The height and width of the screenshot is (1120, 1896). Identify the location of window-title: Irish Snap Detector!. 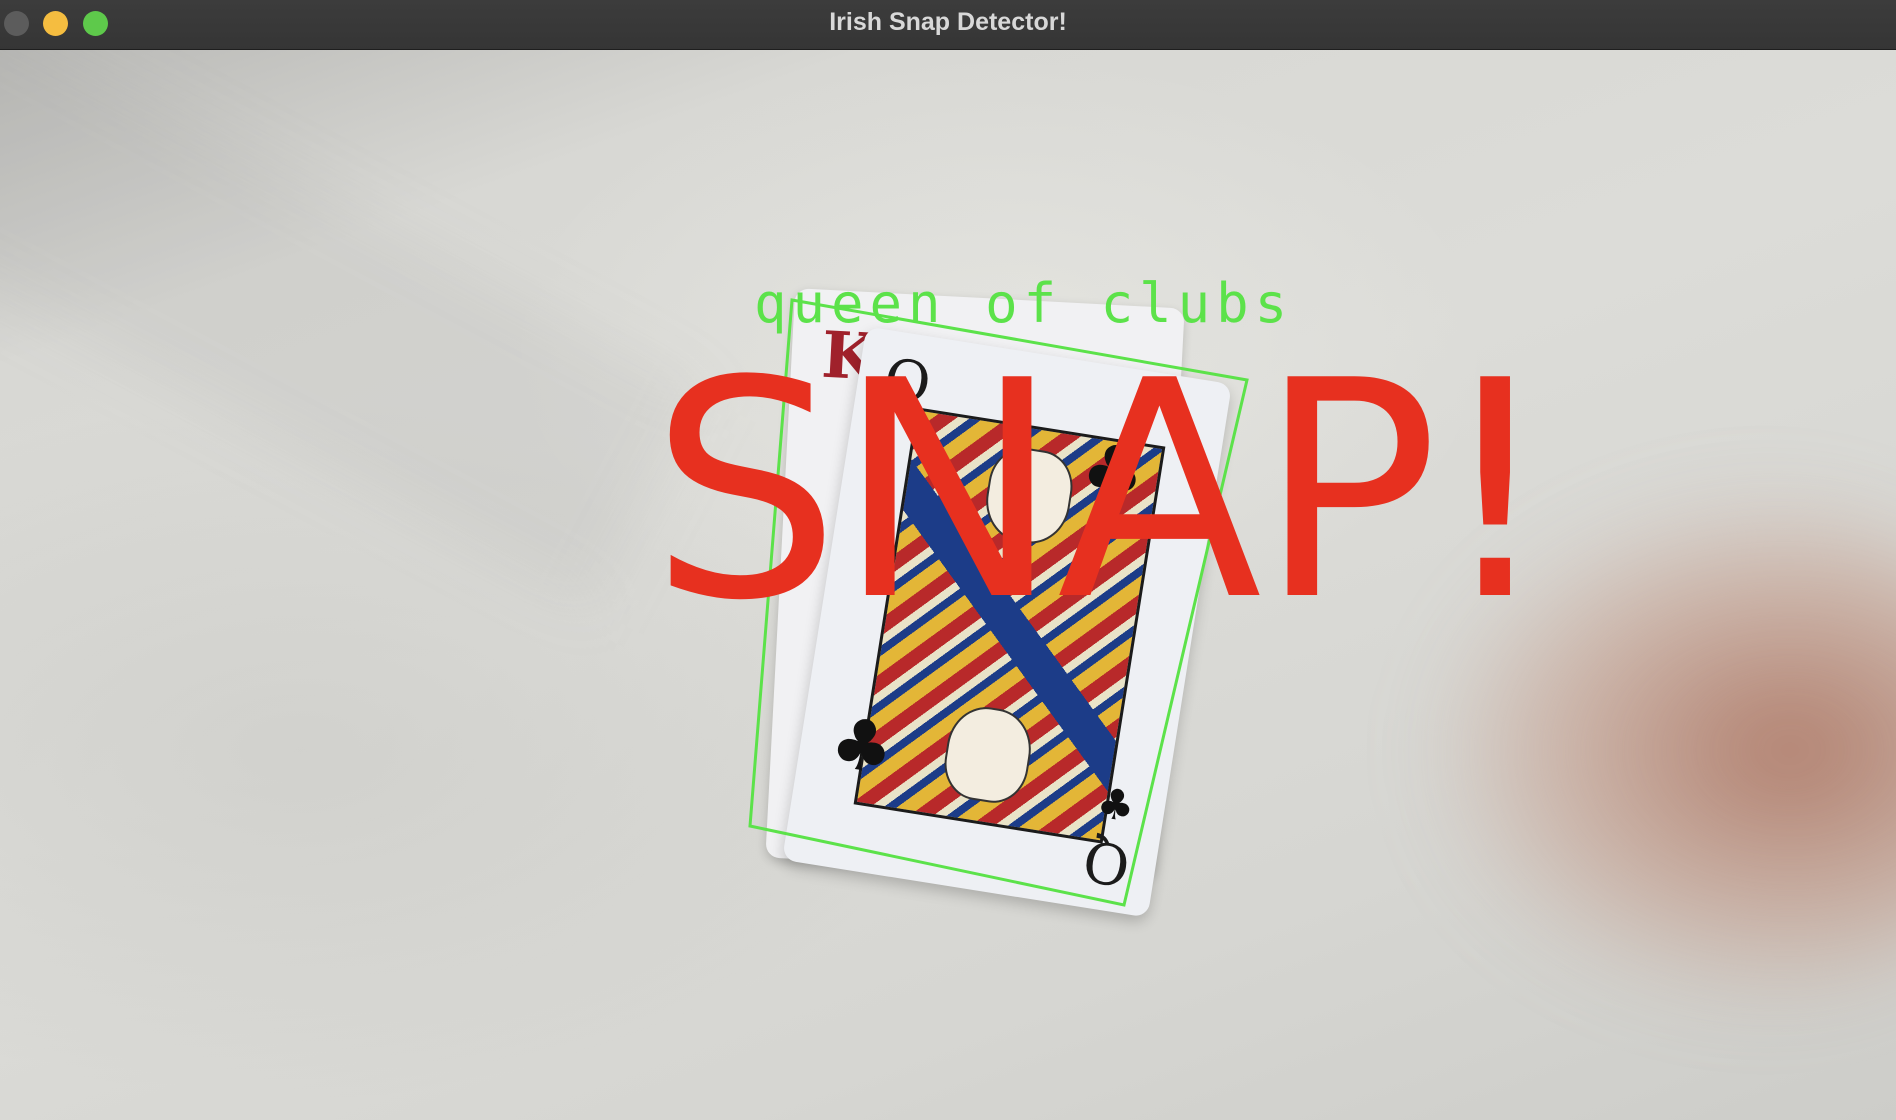
(948, 22).